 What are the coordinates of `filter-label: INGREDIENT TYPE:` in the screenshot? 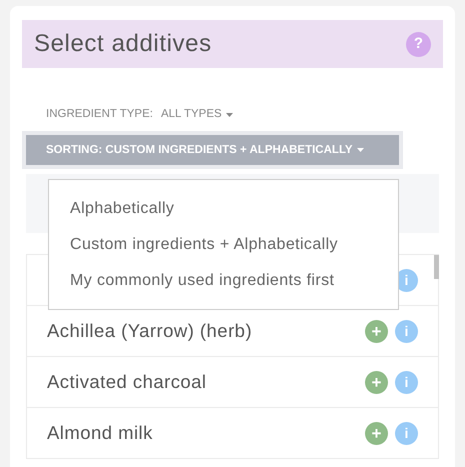 It's located at (99, 114).